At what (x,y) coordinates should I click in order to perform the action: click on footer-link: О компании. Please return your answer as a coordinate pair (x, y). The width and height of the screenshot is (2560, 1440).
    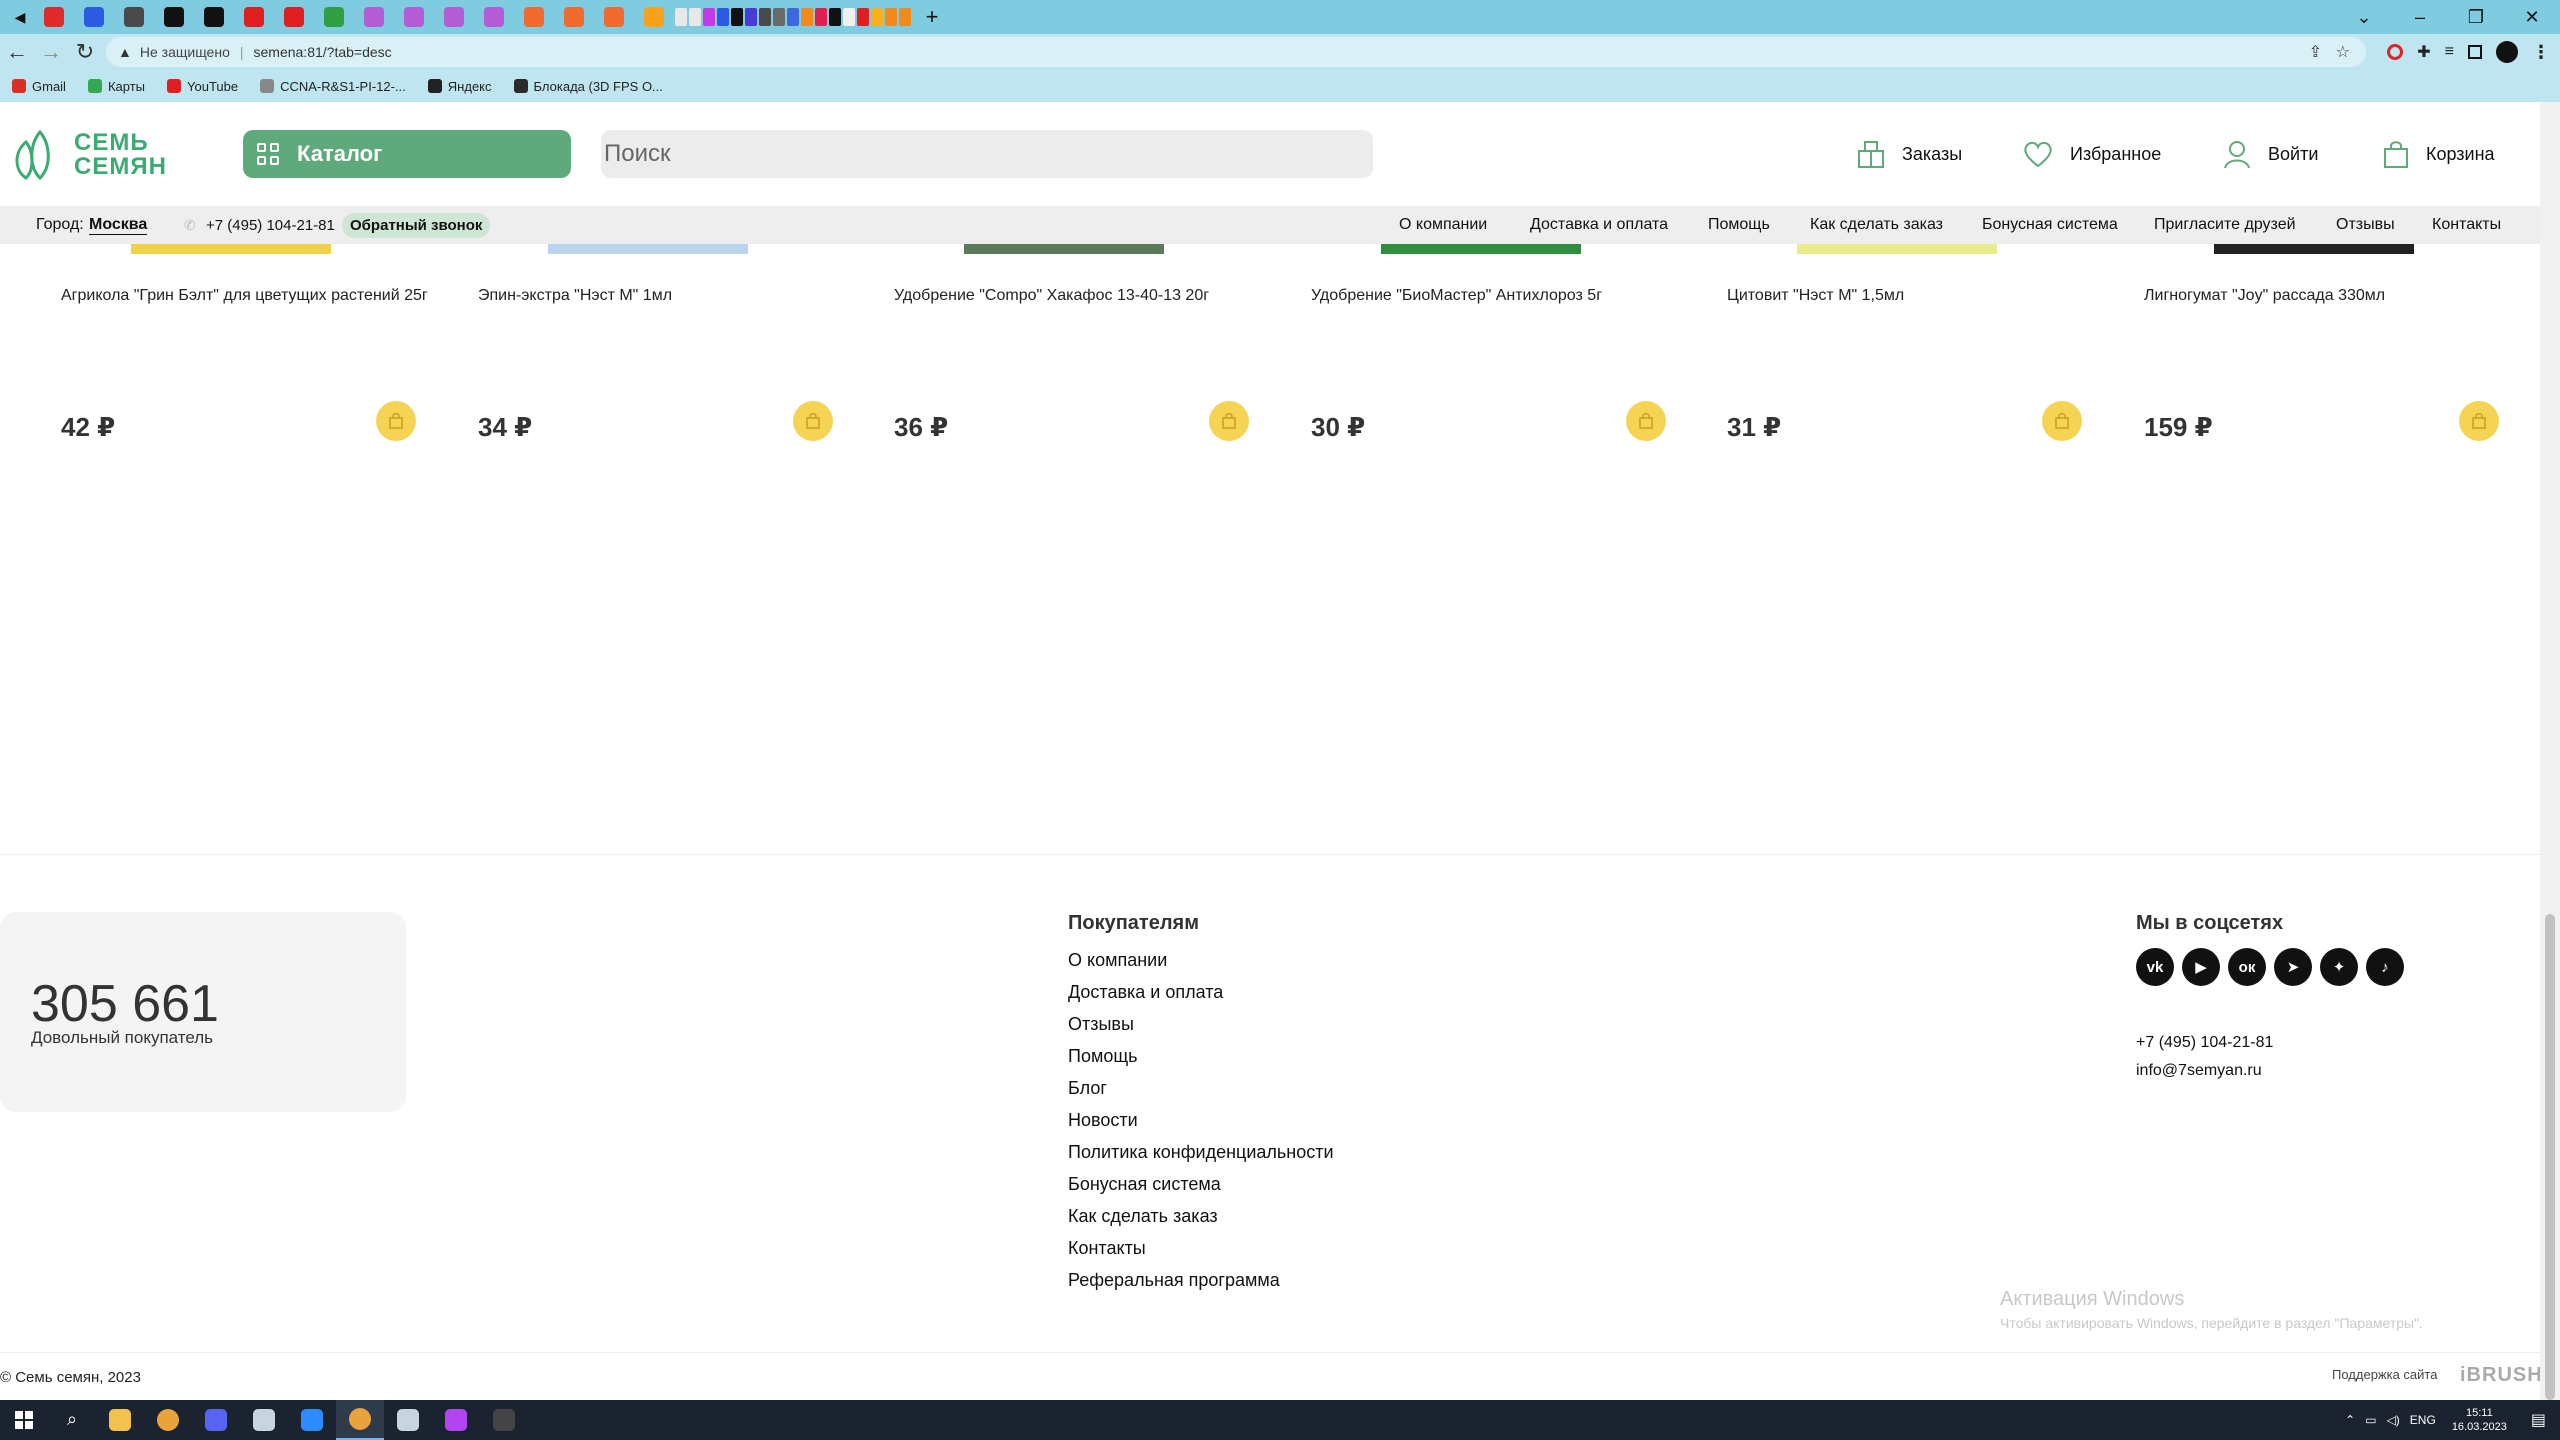
    Looking at the image, I should click on (1117, 960).